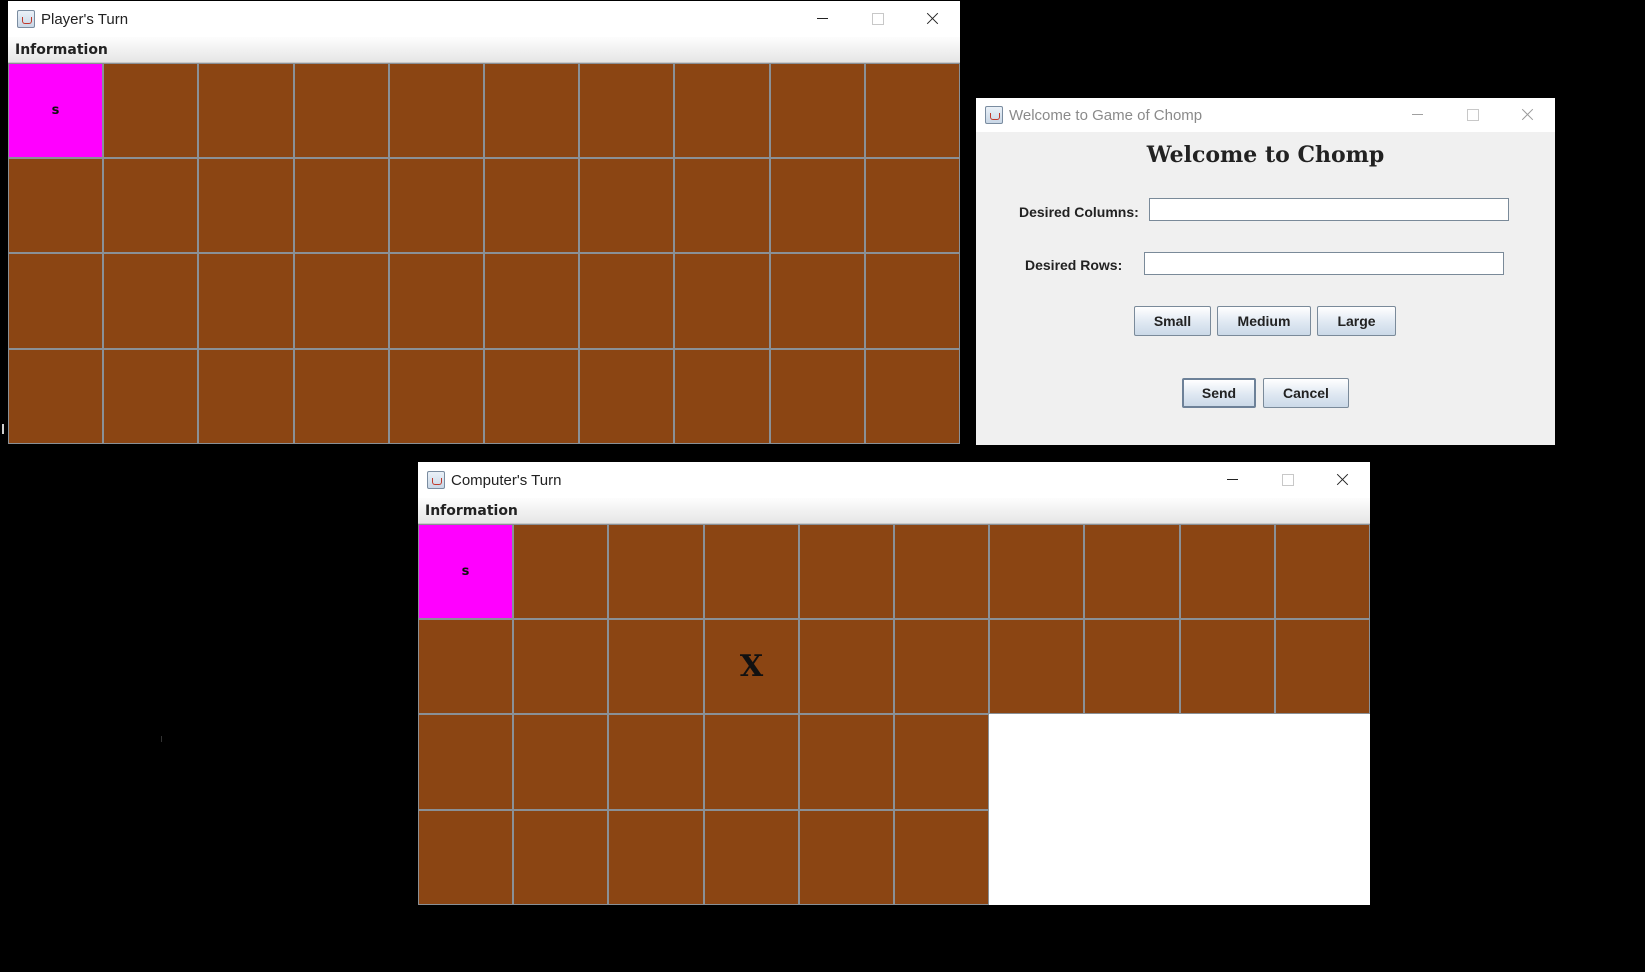 This screenshot has height=972, width=1645. Describe the element at coordinates (894, 480) in the screenshot. I see `title-bar: Computer's Turn` at that location.